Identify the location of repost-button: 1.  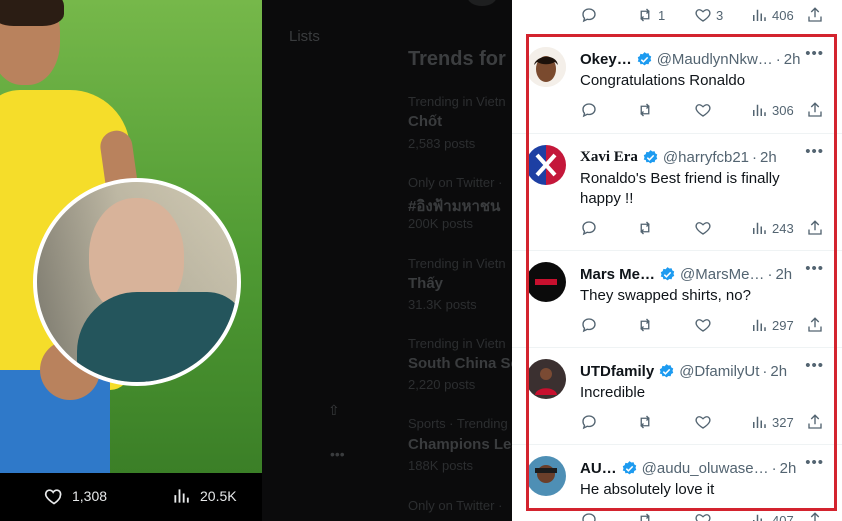
(650, 15).